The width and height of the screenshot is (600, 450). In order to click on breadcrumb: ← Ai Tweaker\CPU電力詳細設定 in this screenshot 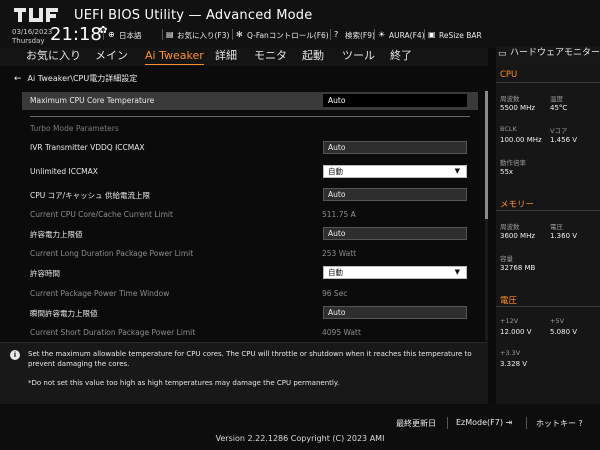, I will do `click(75, 78)`.